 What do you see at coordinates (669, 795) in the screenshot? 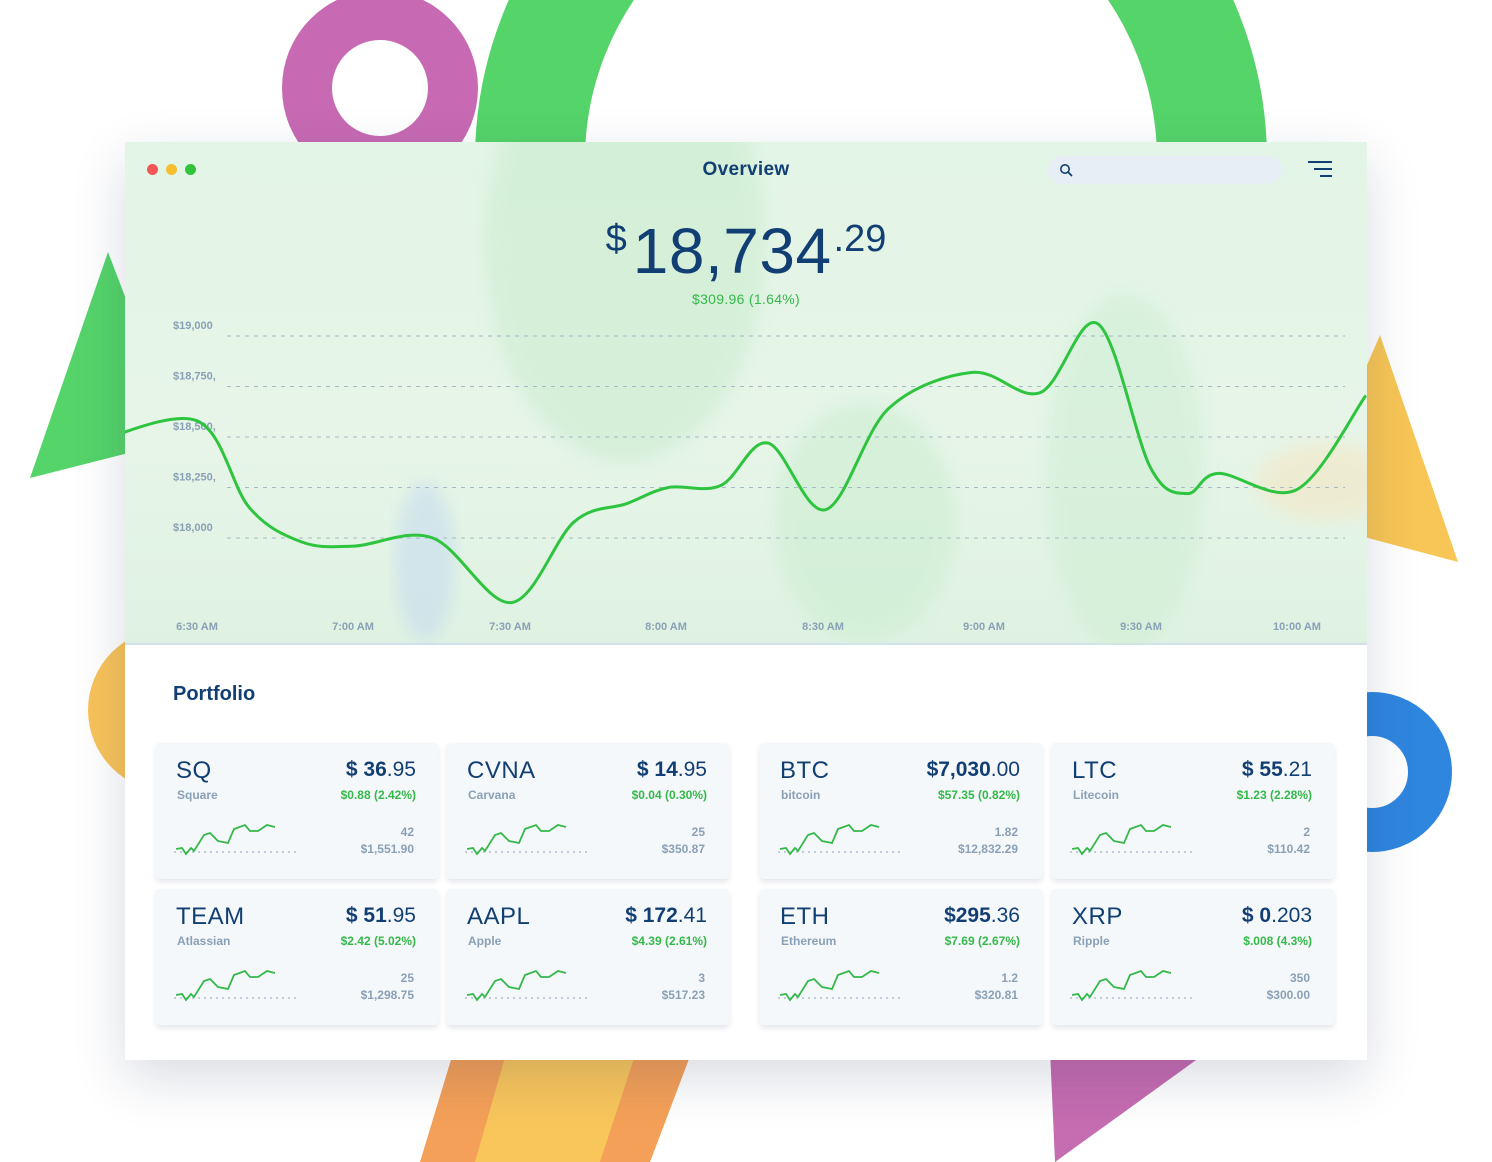
I see `holding-change: $0.04 (0.30%)` at bounding box center [669, 795].